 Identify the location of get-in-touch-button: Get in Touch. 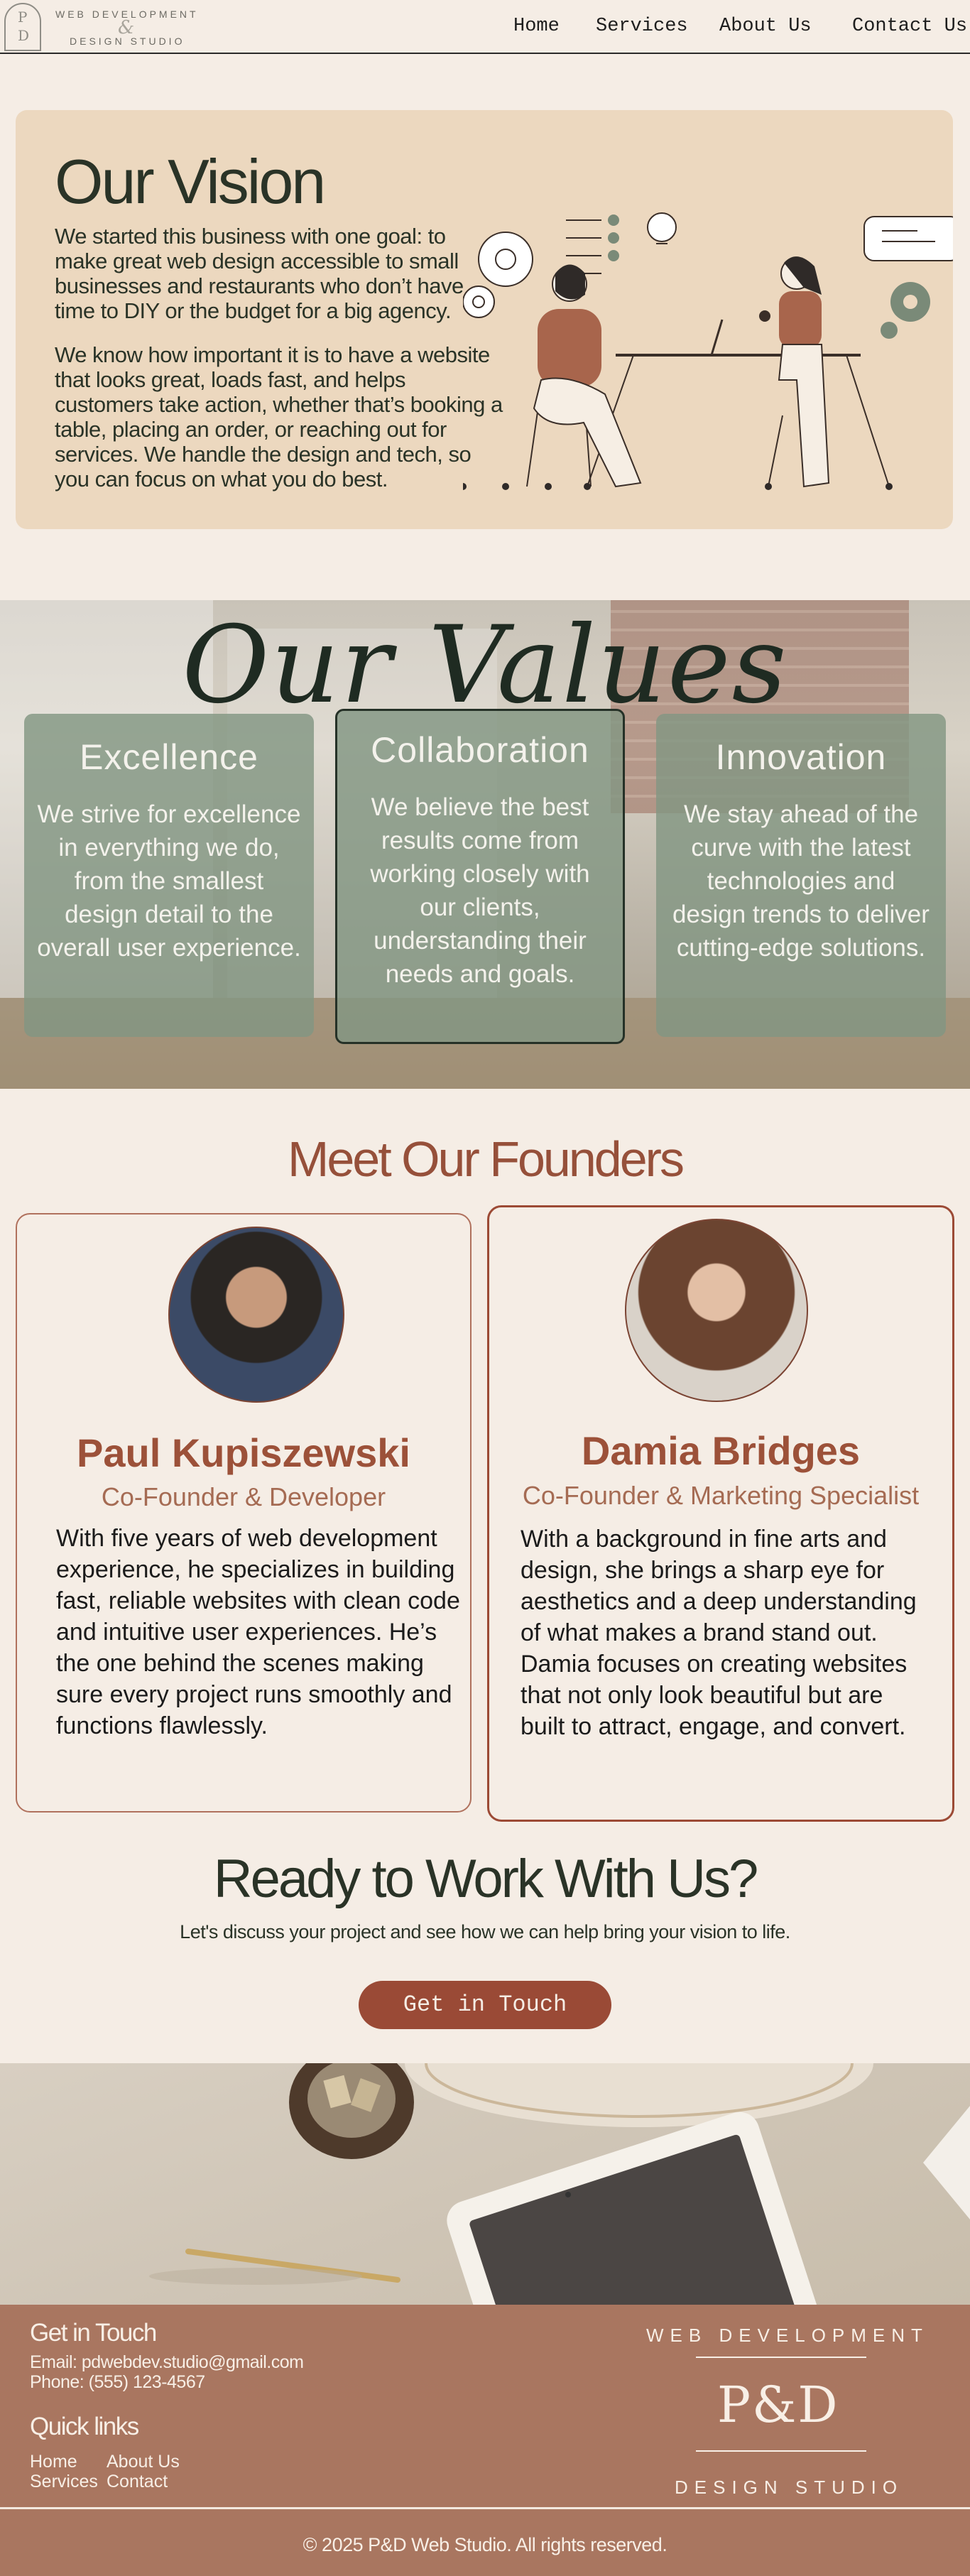
(485, 2005).